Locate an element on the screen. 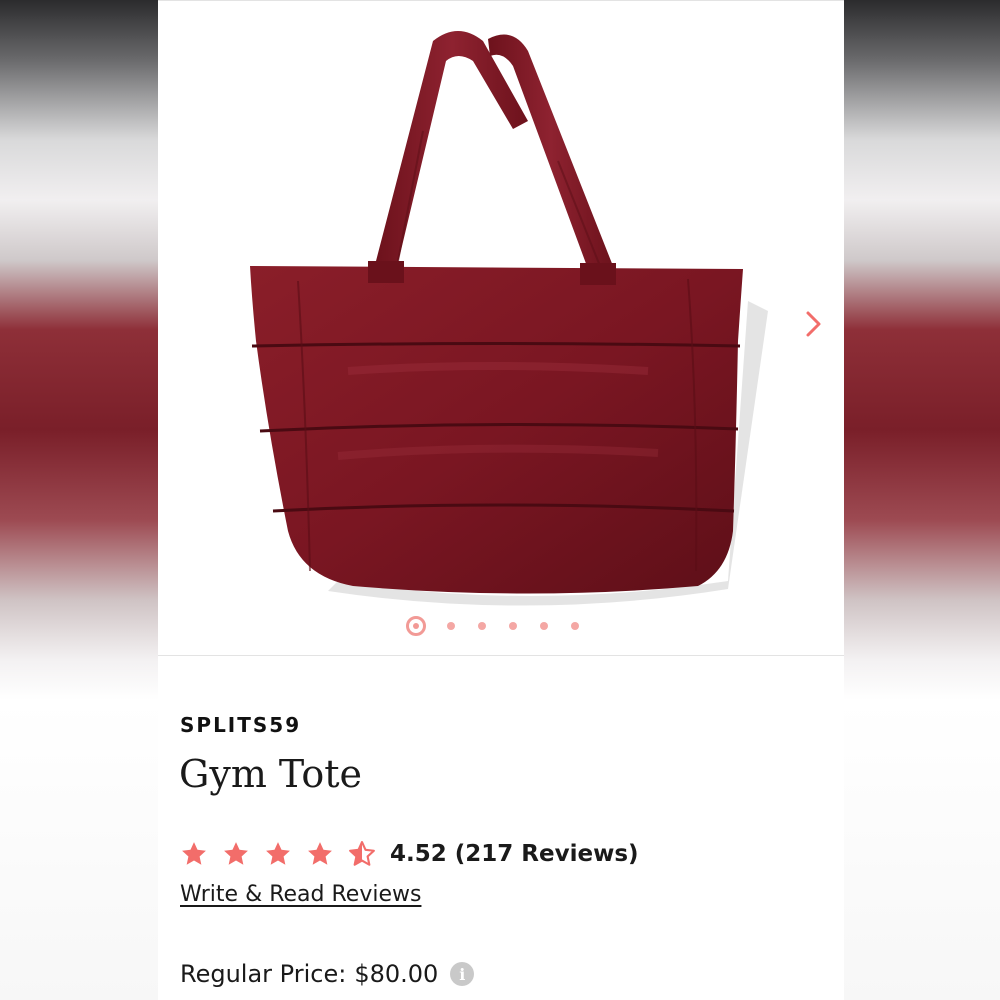 The height and width of the screenshot is (1000, 1000). price-value: $80.00 is located at coordinates (396, 974).